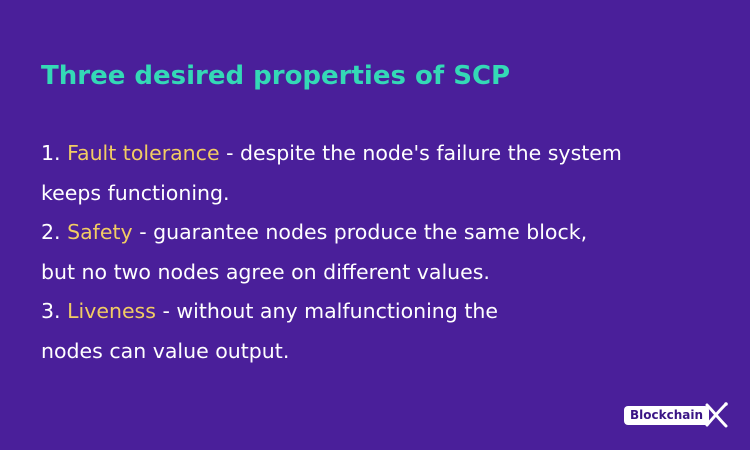 This screenshot has width=750, height=450. I want to click on item-number: 1., so click(51, 153).